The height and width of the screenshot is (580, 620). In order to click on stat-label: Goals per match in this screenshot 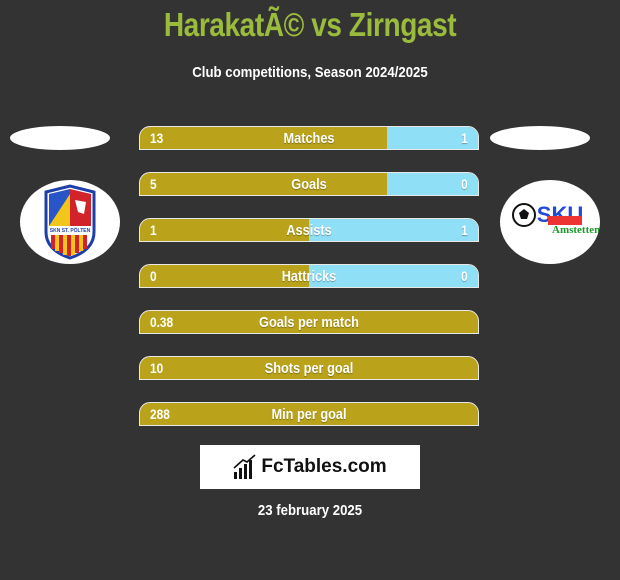, I will do `click(309, 322)`.